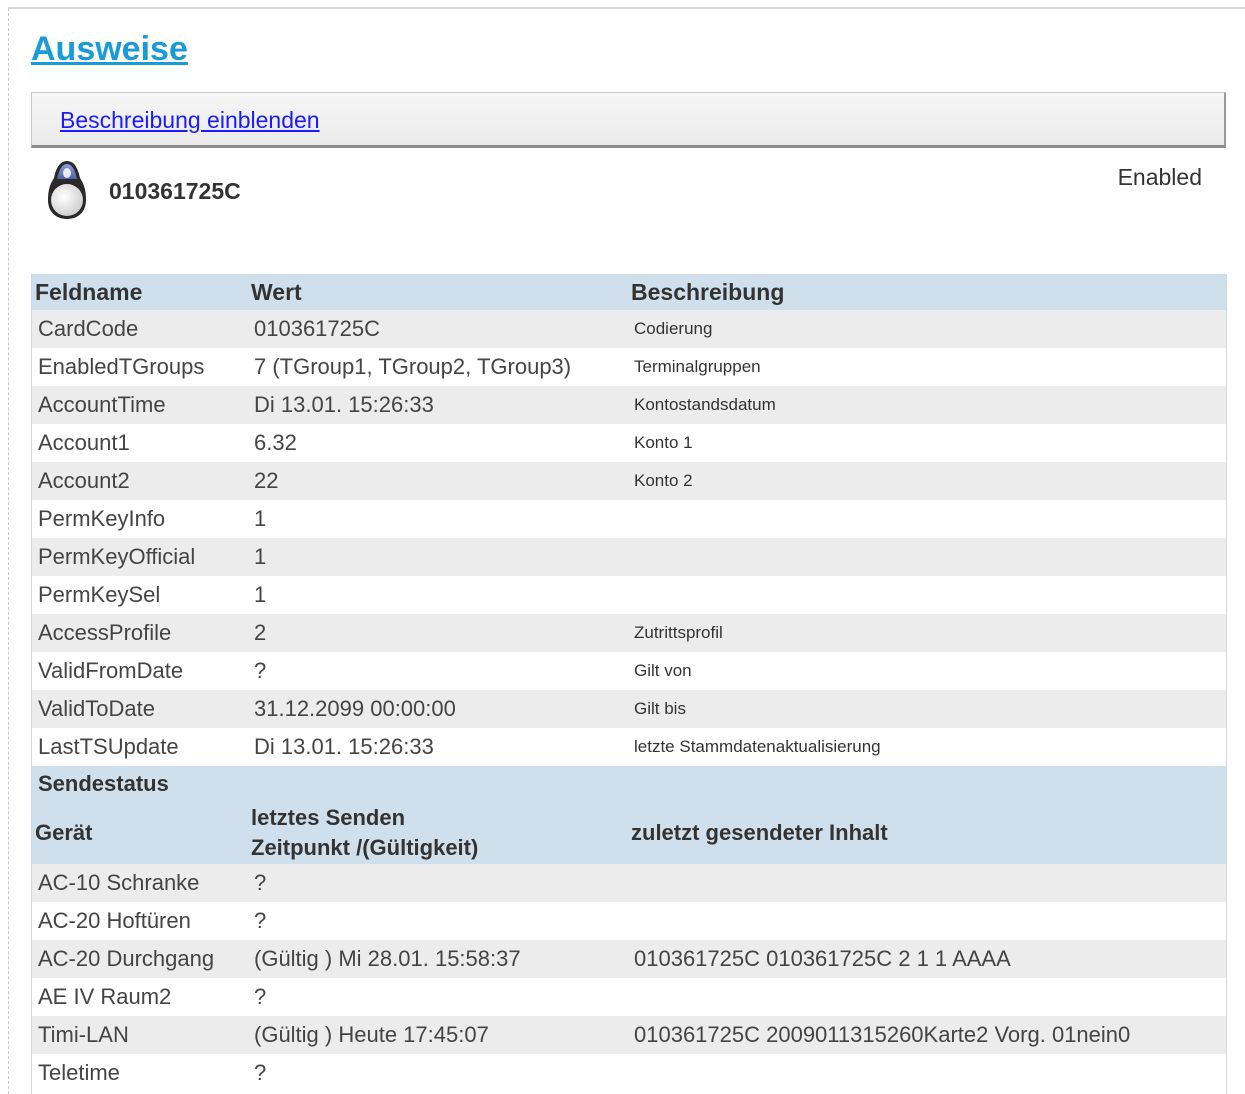  Describe the element at coordinates (626, 8) in the screenshot. I see `frame-top-border` at that location.